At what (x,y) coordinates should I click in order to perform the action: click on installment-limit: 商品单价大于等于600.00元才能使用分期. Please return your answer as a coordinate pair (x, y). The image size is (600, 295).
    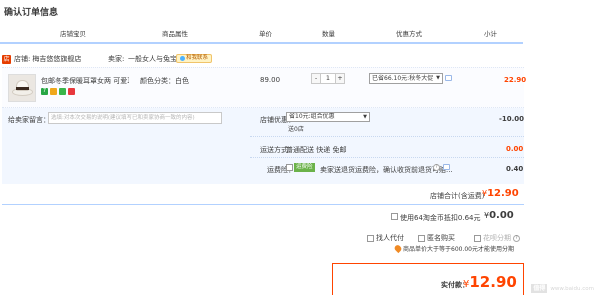
    Looking at the image, I should click on (453, 248).